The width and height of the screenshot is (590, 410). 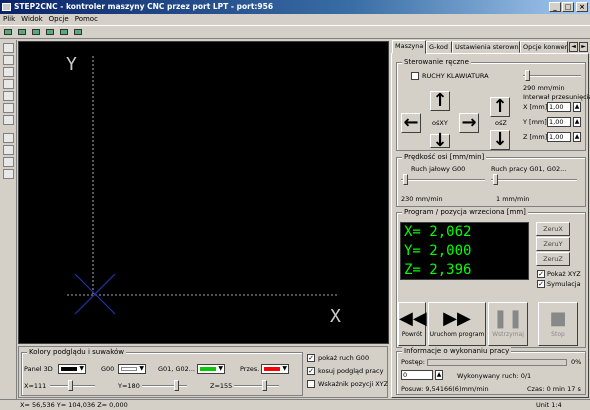 I want to click on clear-preview-checkbox: ✓, so click(x=311, y=371).